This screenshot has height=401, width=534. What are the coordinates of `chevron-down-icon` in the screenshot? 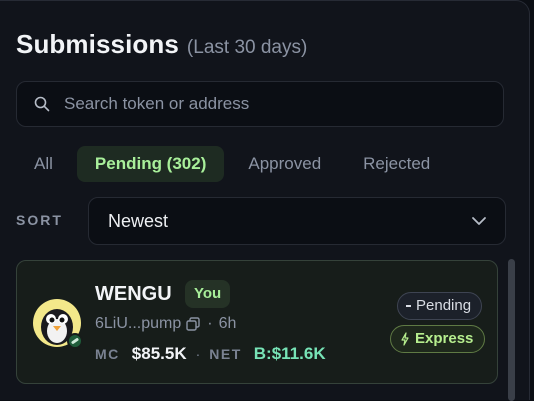 It's located at (479, 221).